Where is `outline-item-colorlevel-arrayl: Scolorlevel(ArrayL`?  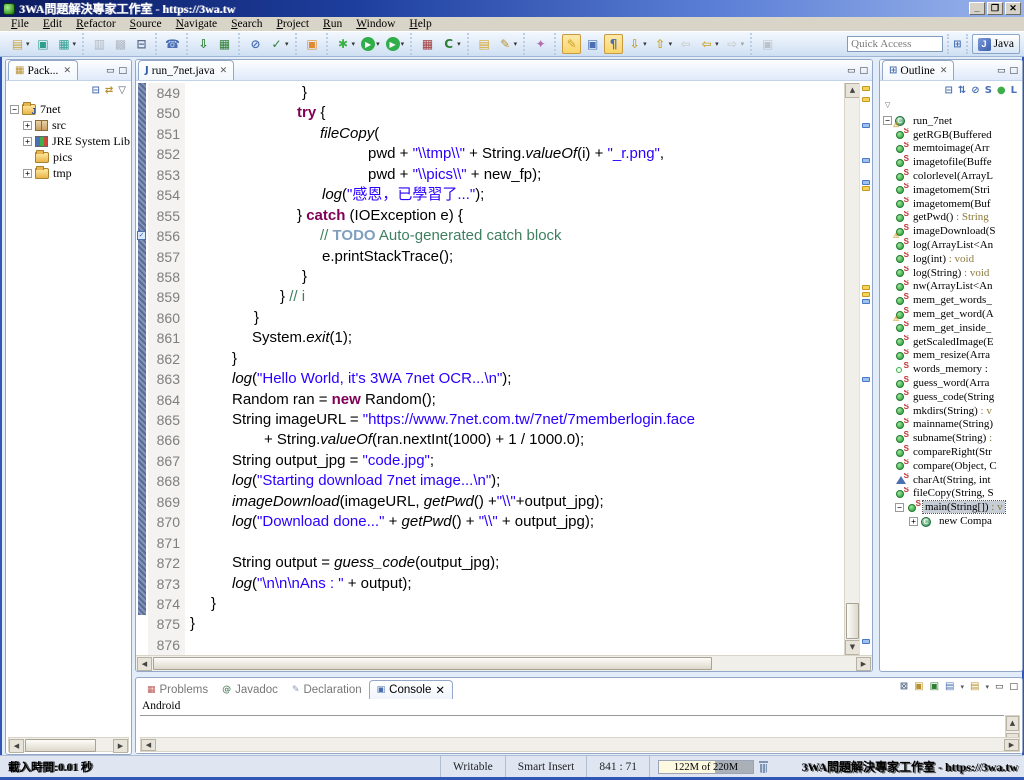
outline-item-colorlevel-arrayl: Scolorlevel(ArrayL is located at coordinates (952, 176).